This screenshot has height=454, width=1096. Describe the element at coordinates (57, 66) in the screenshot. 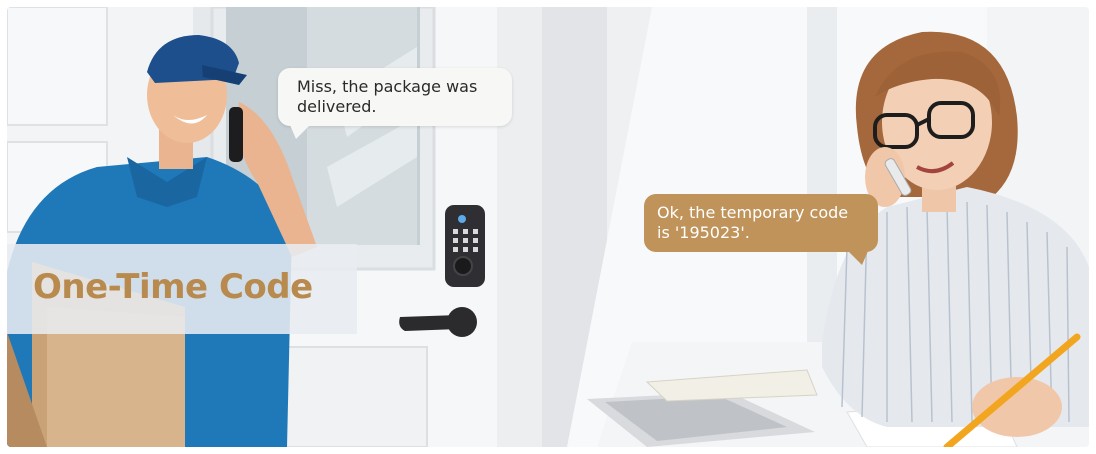

I see `wall-panel` at that location.